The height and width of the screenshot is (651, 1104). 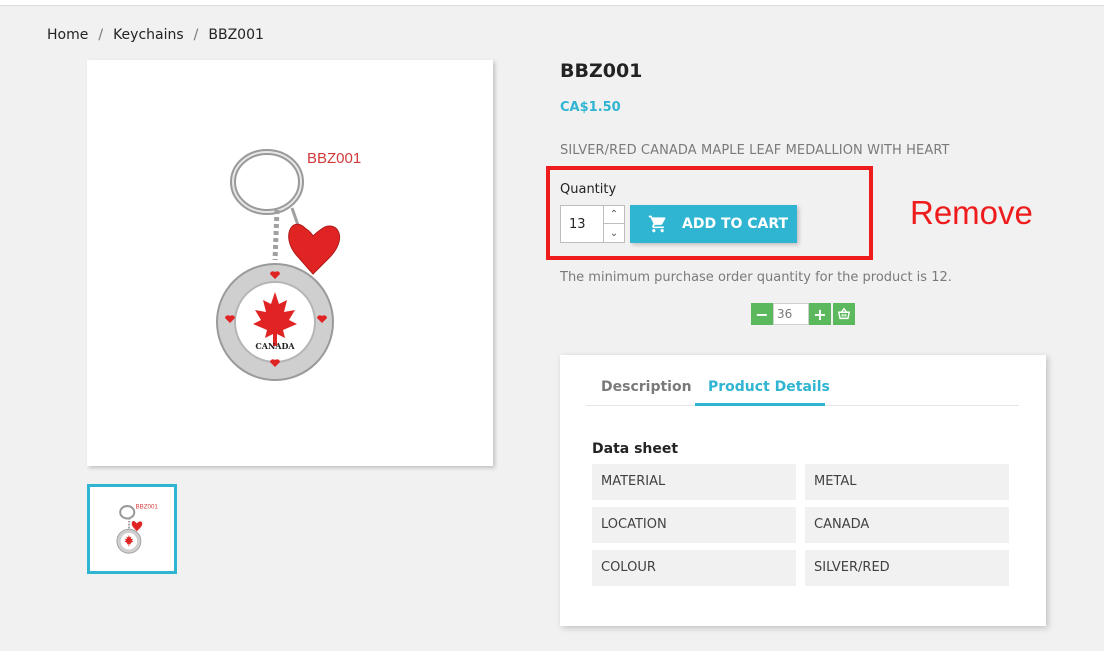 What do you see at coordinates (791, 314) in the screenshot?
I see `quick-qty-input: 36` at bounding box center [791, 314].